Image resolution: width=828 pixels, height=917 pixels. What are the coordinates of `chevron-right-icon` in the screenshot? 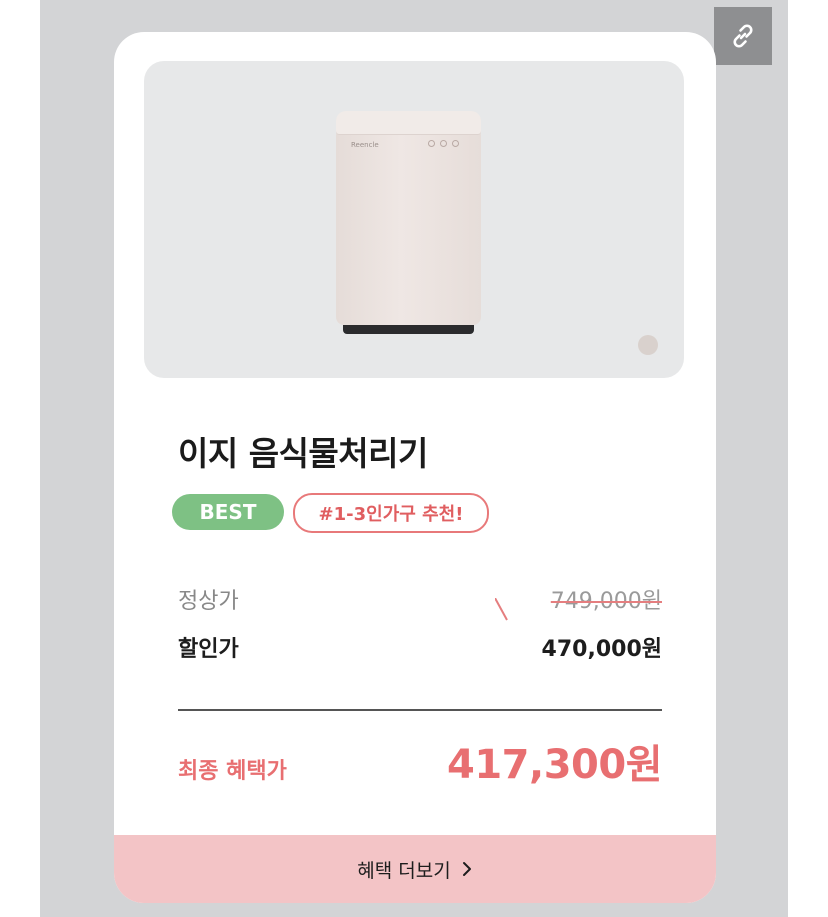 It's located at (466, 869).